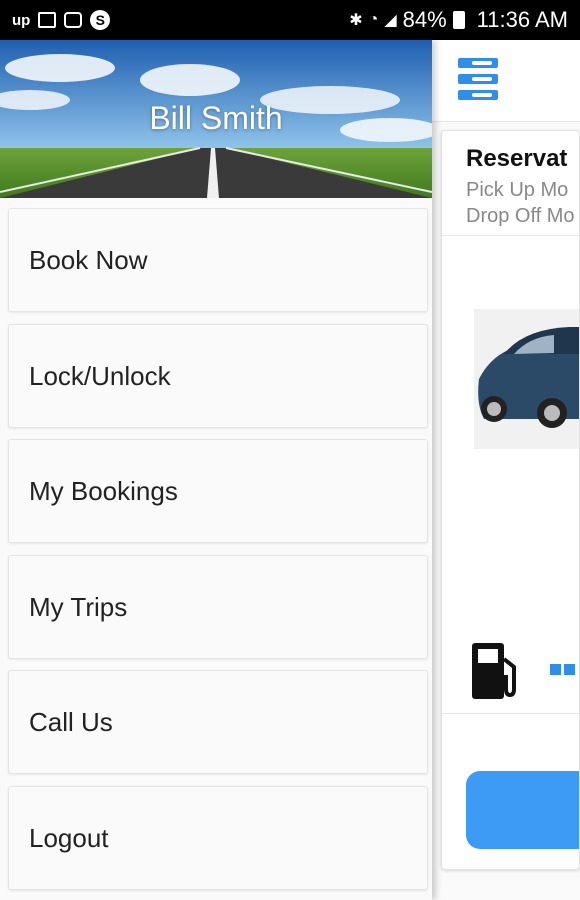  What do you see at coordinates (218, 722) in the screenshot?
I see `menu-item-call-us: Call Us` at bounding box center [218, 722].